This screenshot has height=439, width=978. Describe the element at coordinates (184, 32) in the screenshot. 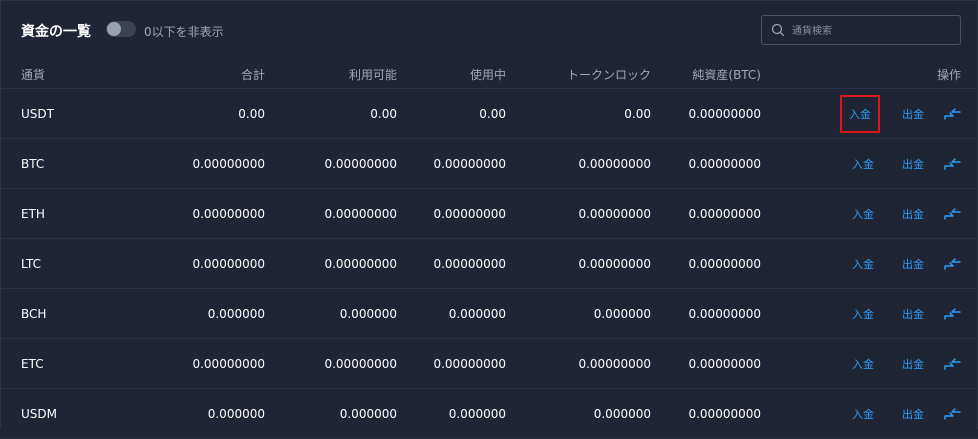

I see `hide-zero-label: 0以下を非表示` at that location.